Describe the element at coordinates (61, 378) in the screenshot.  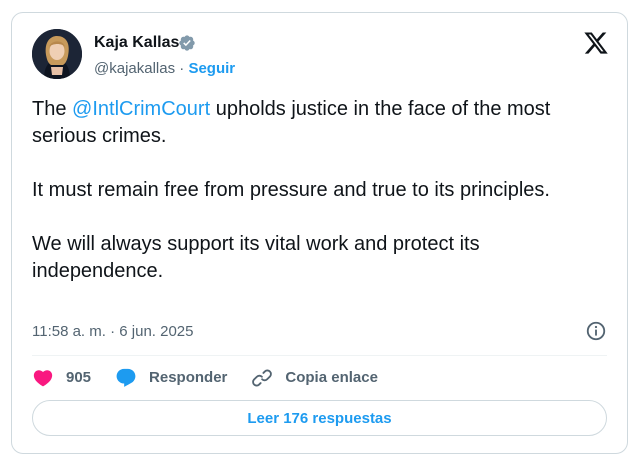
I see `like-button: 905` at that location.